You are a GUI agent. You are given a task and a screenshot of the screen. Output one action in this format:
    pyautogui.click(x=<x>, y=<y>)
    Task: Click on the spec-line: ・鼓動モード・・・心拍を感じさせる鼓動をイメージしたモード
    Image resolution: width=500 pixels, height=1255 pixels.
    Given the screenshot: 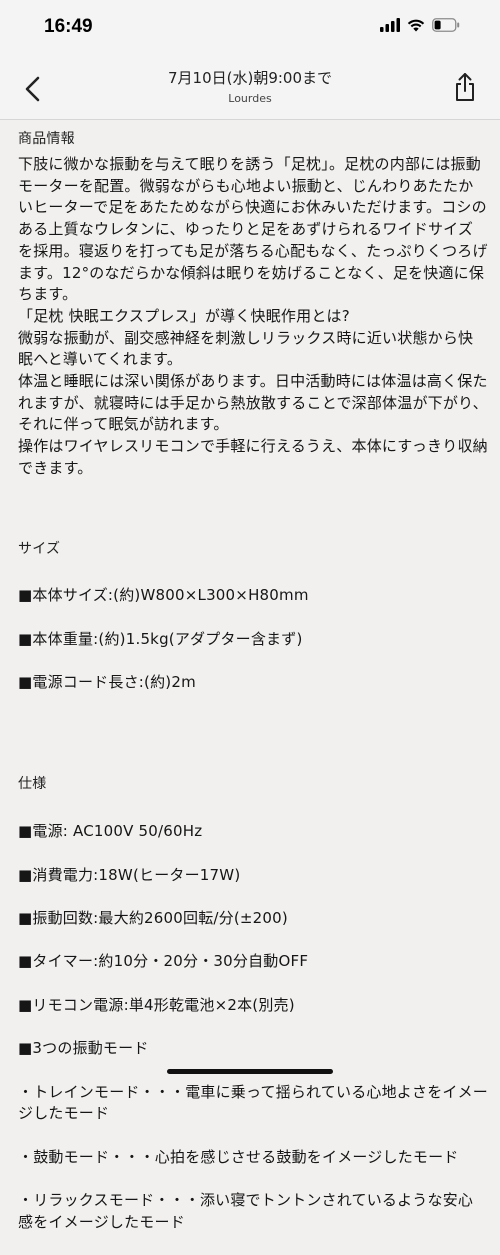 What is the action you would take?
    pyautogui.click(x=238, y=1156)
    